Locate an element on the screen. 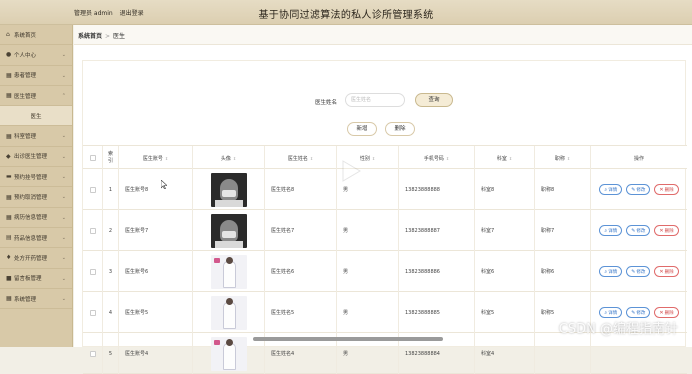 The width and height of the screenshot is (692, 374). row-phone: 13823888888 is located at coordinates (437, 189).